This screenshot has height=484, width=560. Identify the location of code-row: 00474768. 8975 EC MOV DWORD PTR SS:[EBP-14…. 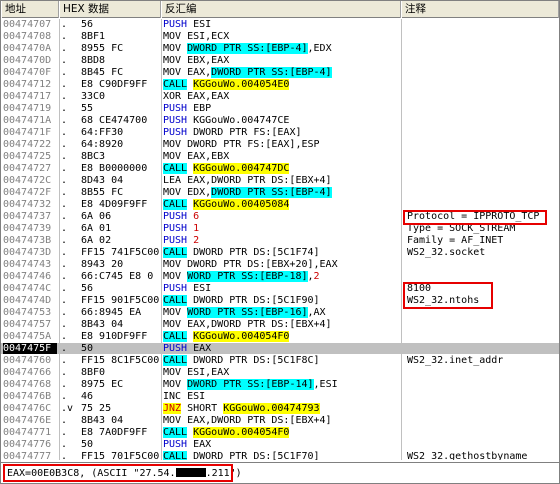
(280, 384).